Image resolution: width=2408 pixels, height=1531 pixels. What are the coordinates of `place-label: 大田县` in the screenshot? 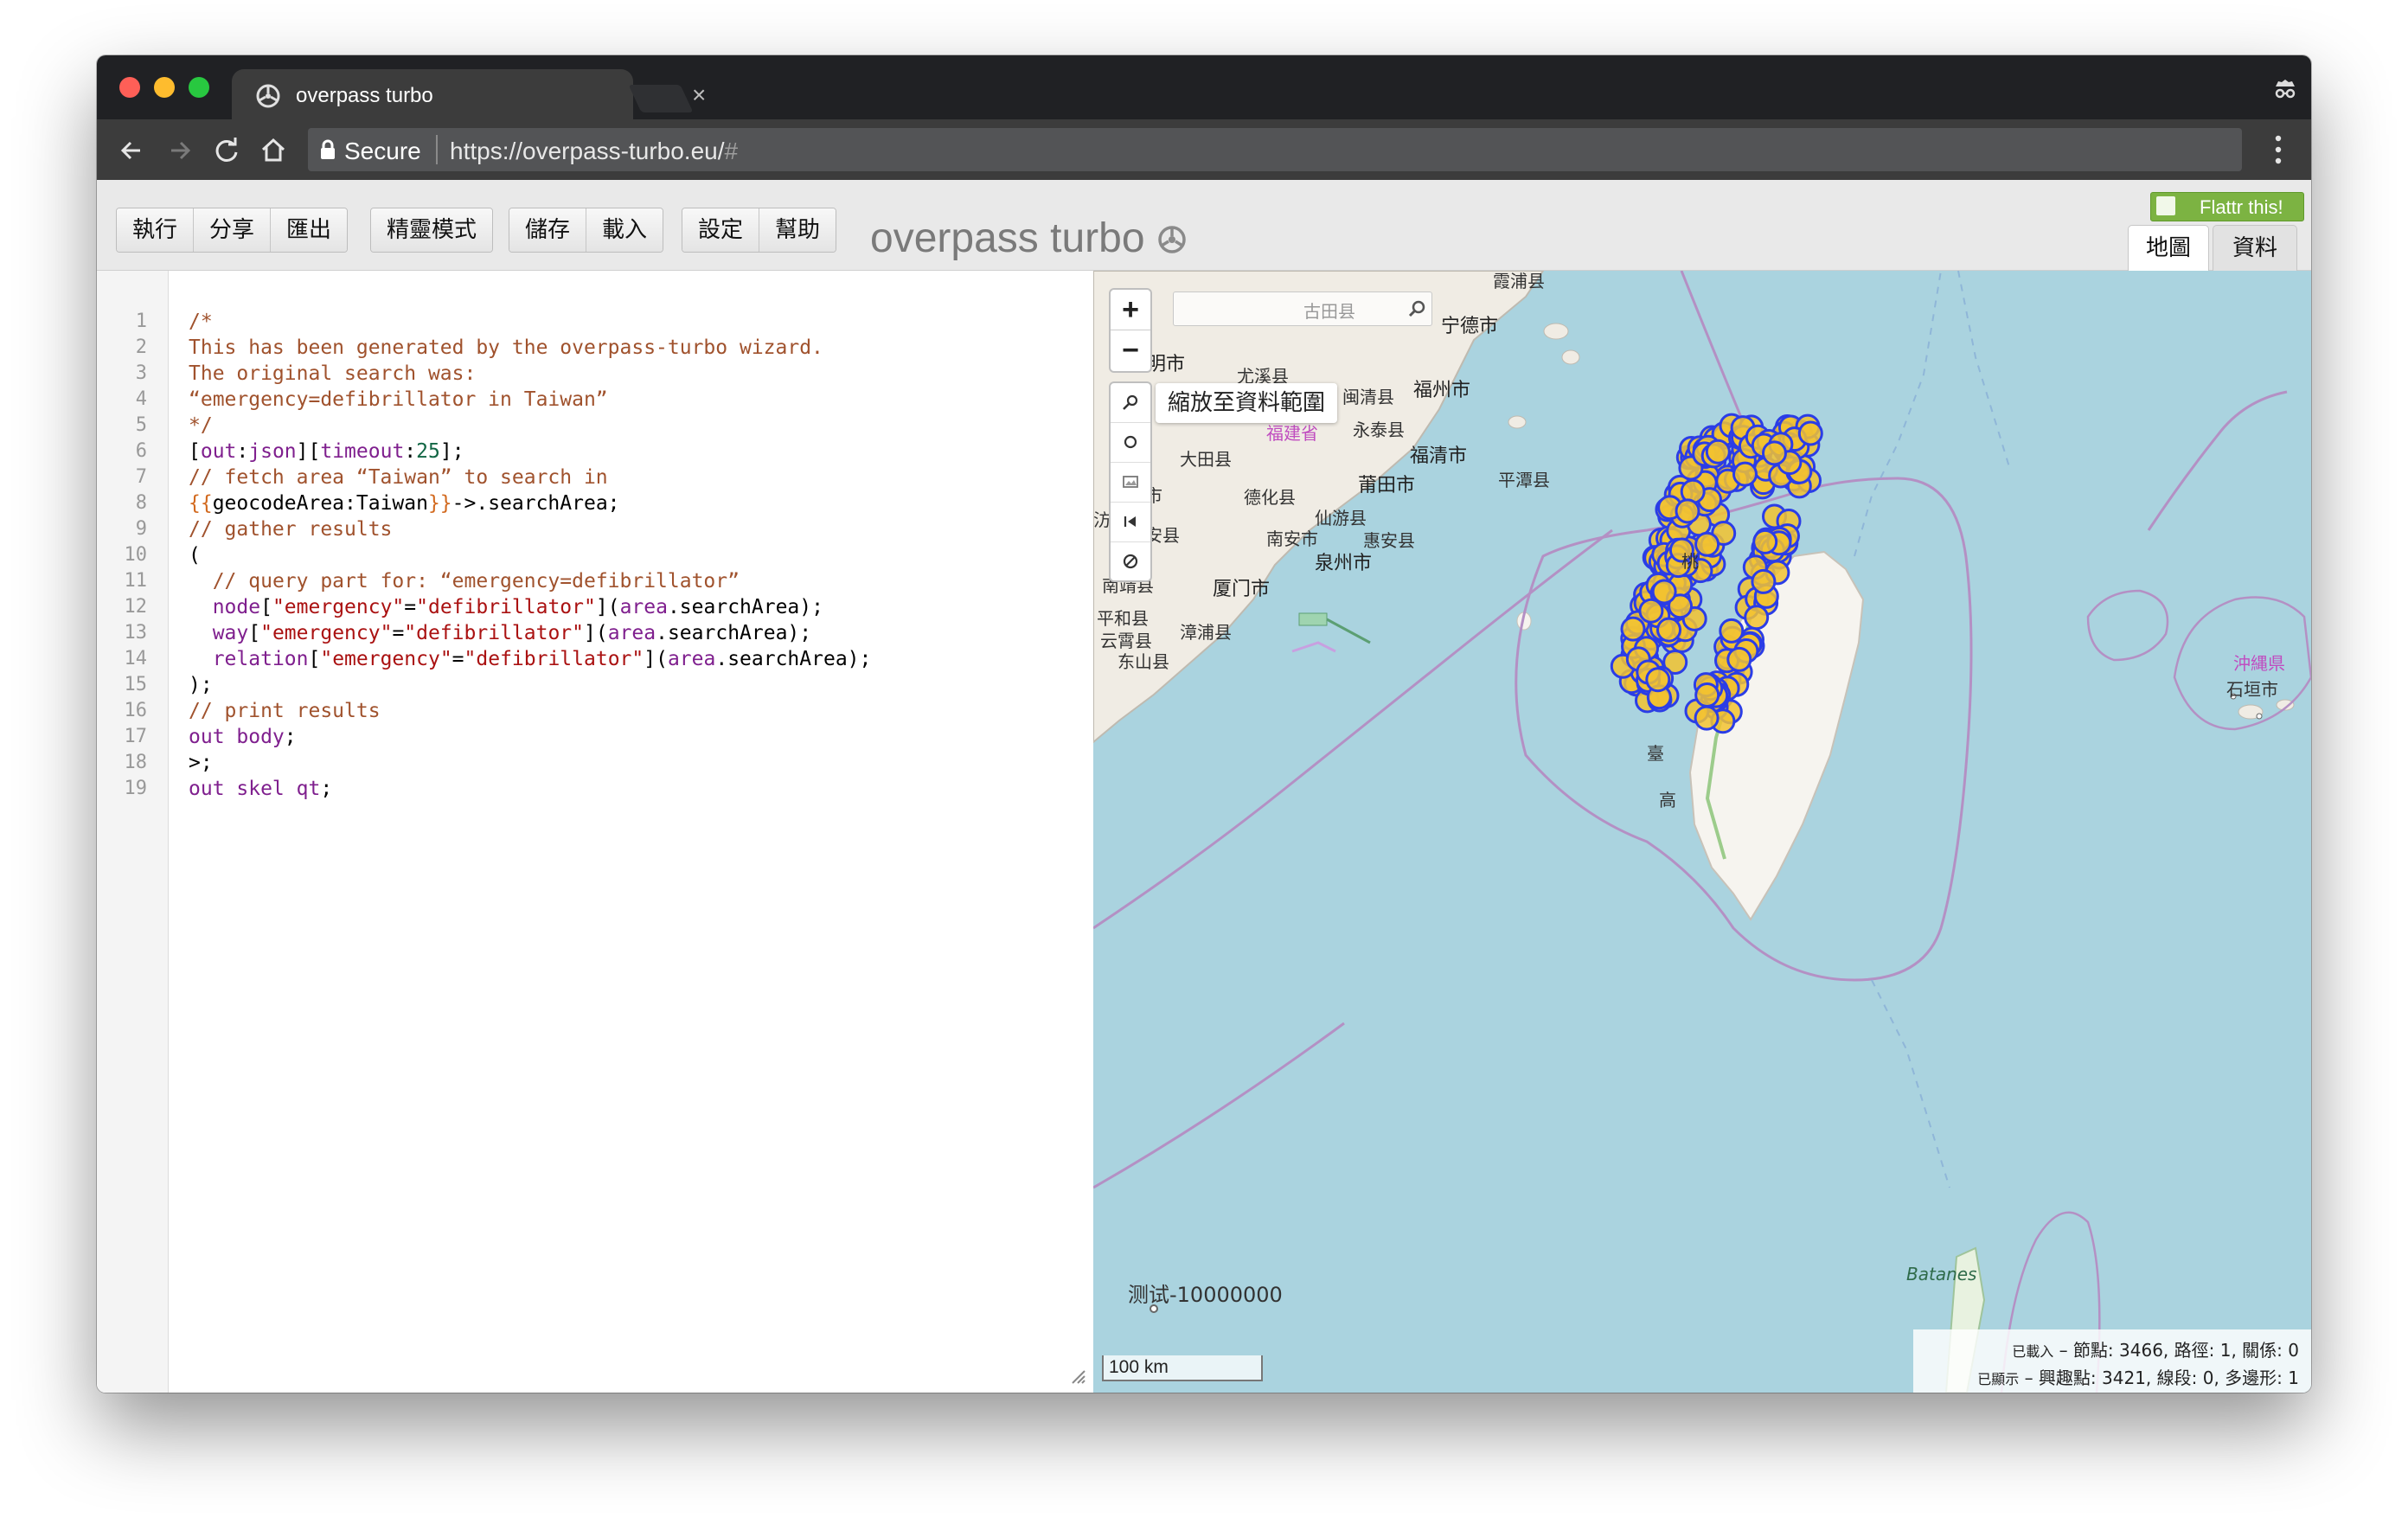 It's located at (1206, 459).